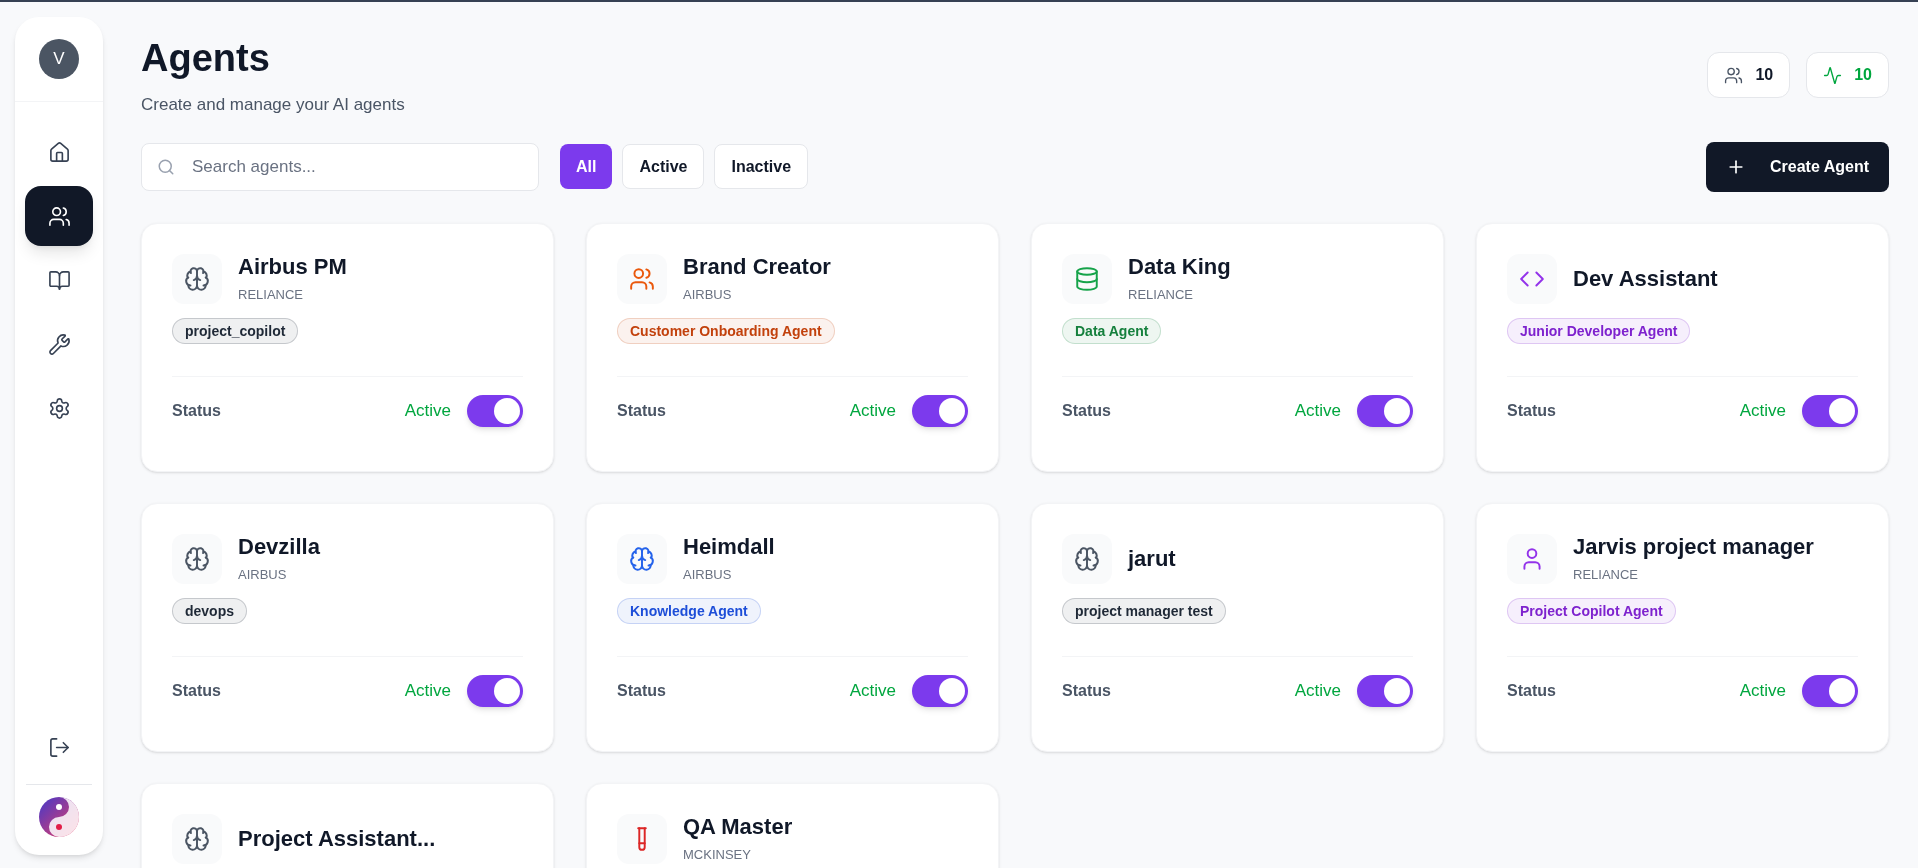 Image resolution: width=1918 pixels, height=868 pixels. I want to click on agent-name: Devzilla, so click(279, 546).